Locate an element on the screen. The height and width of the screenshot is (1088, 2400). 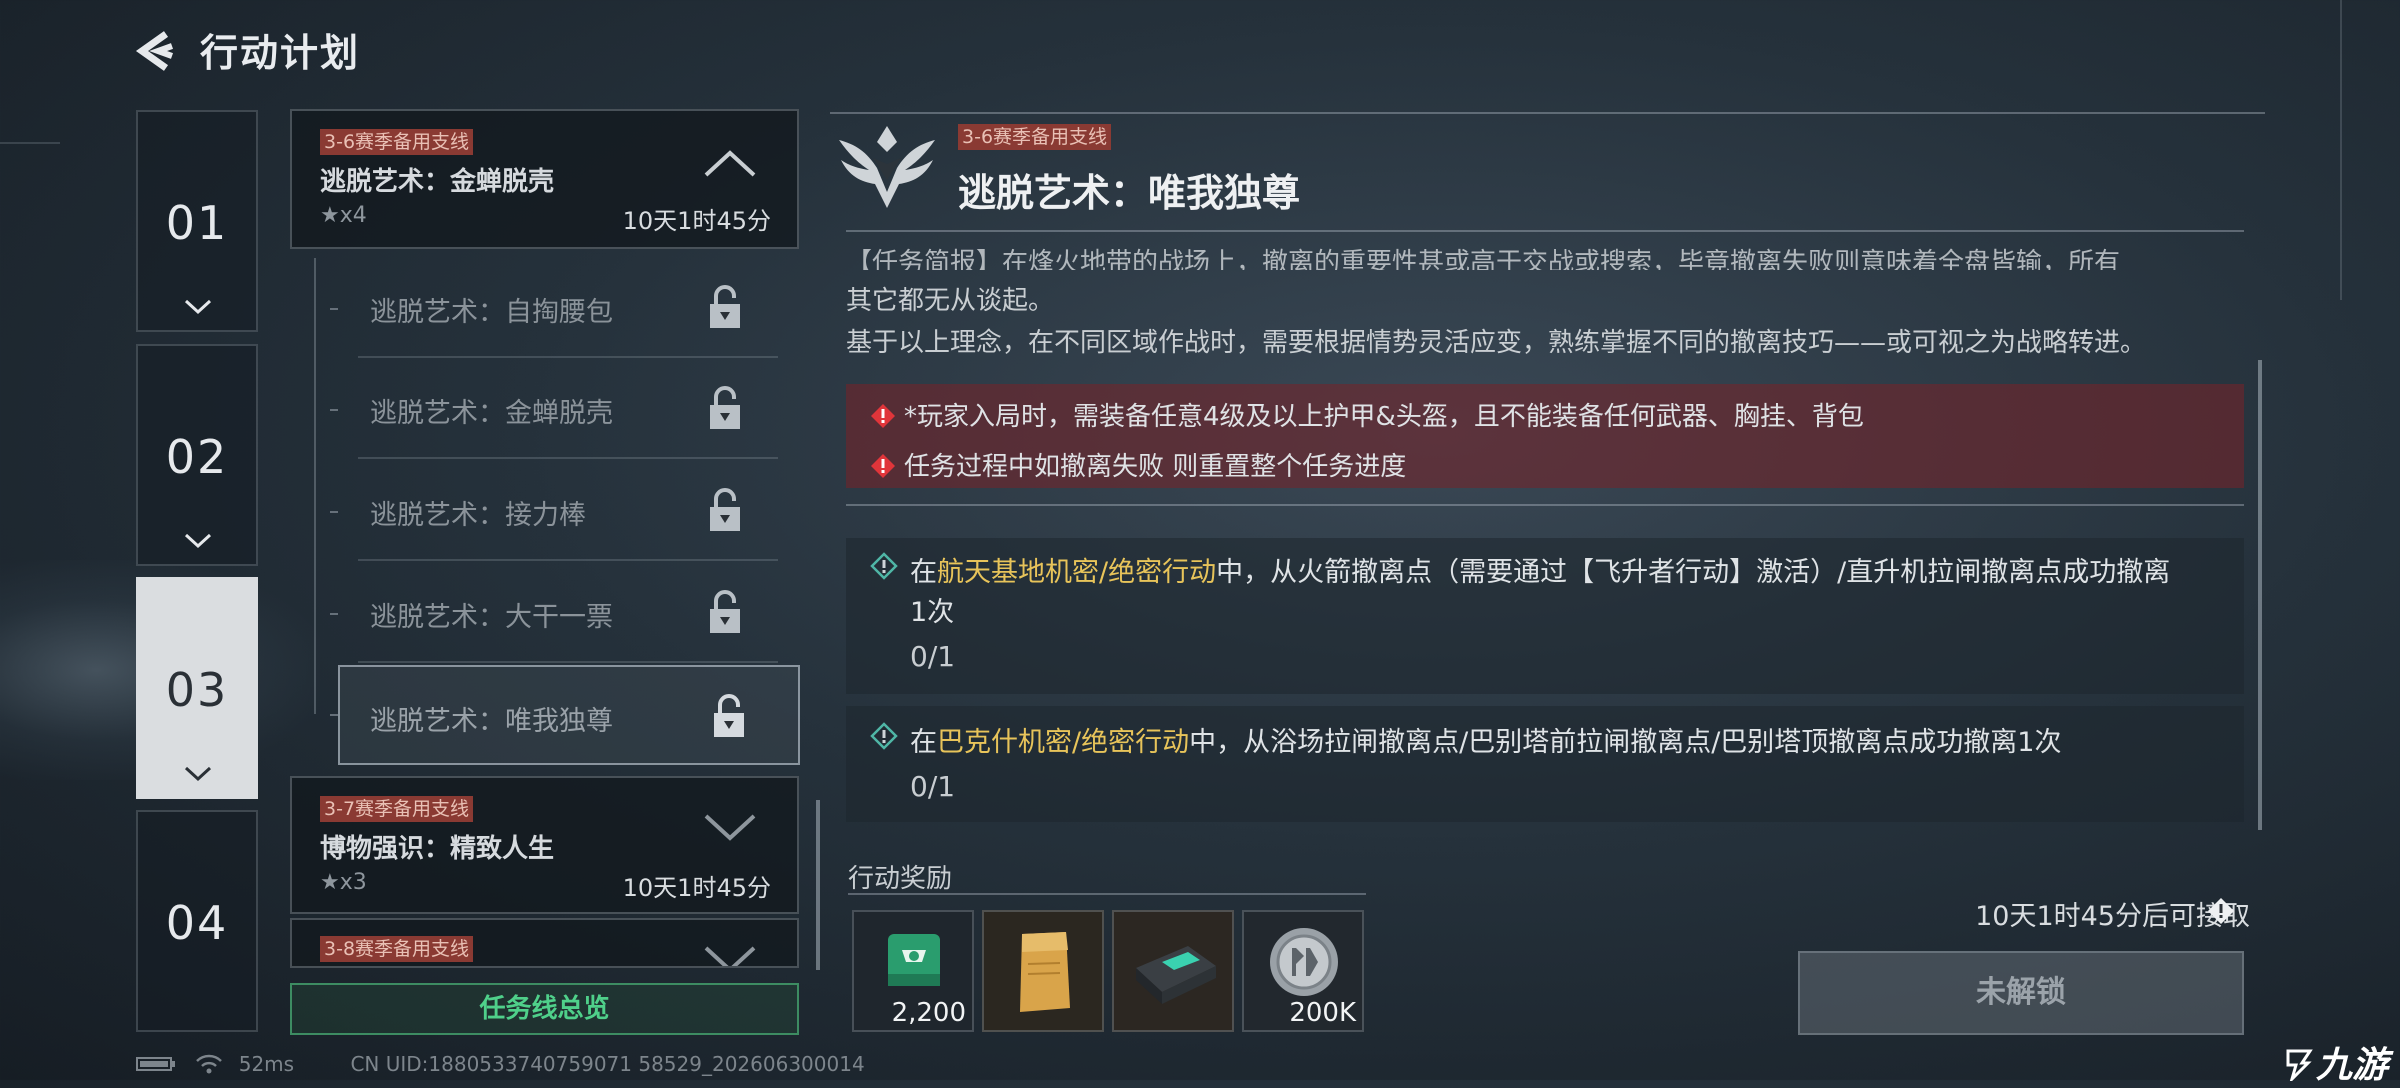
chapter-number: 02 is located at coordinates (197, 457).